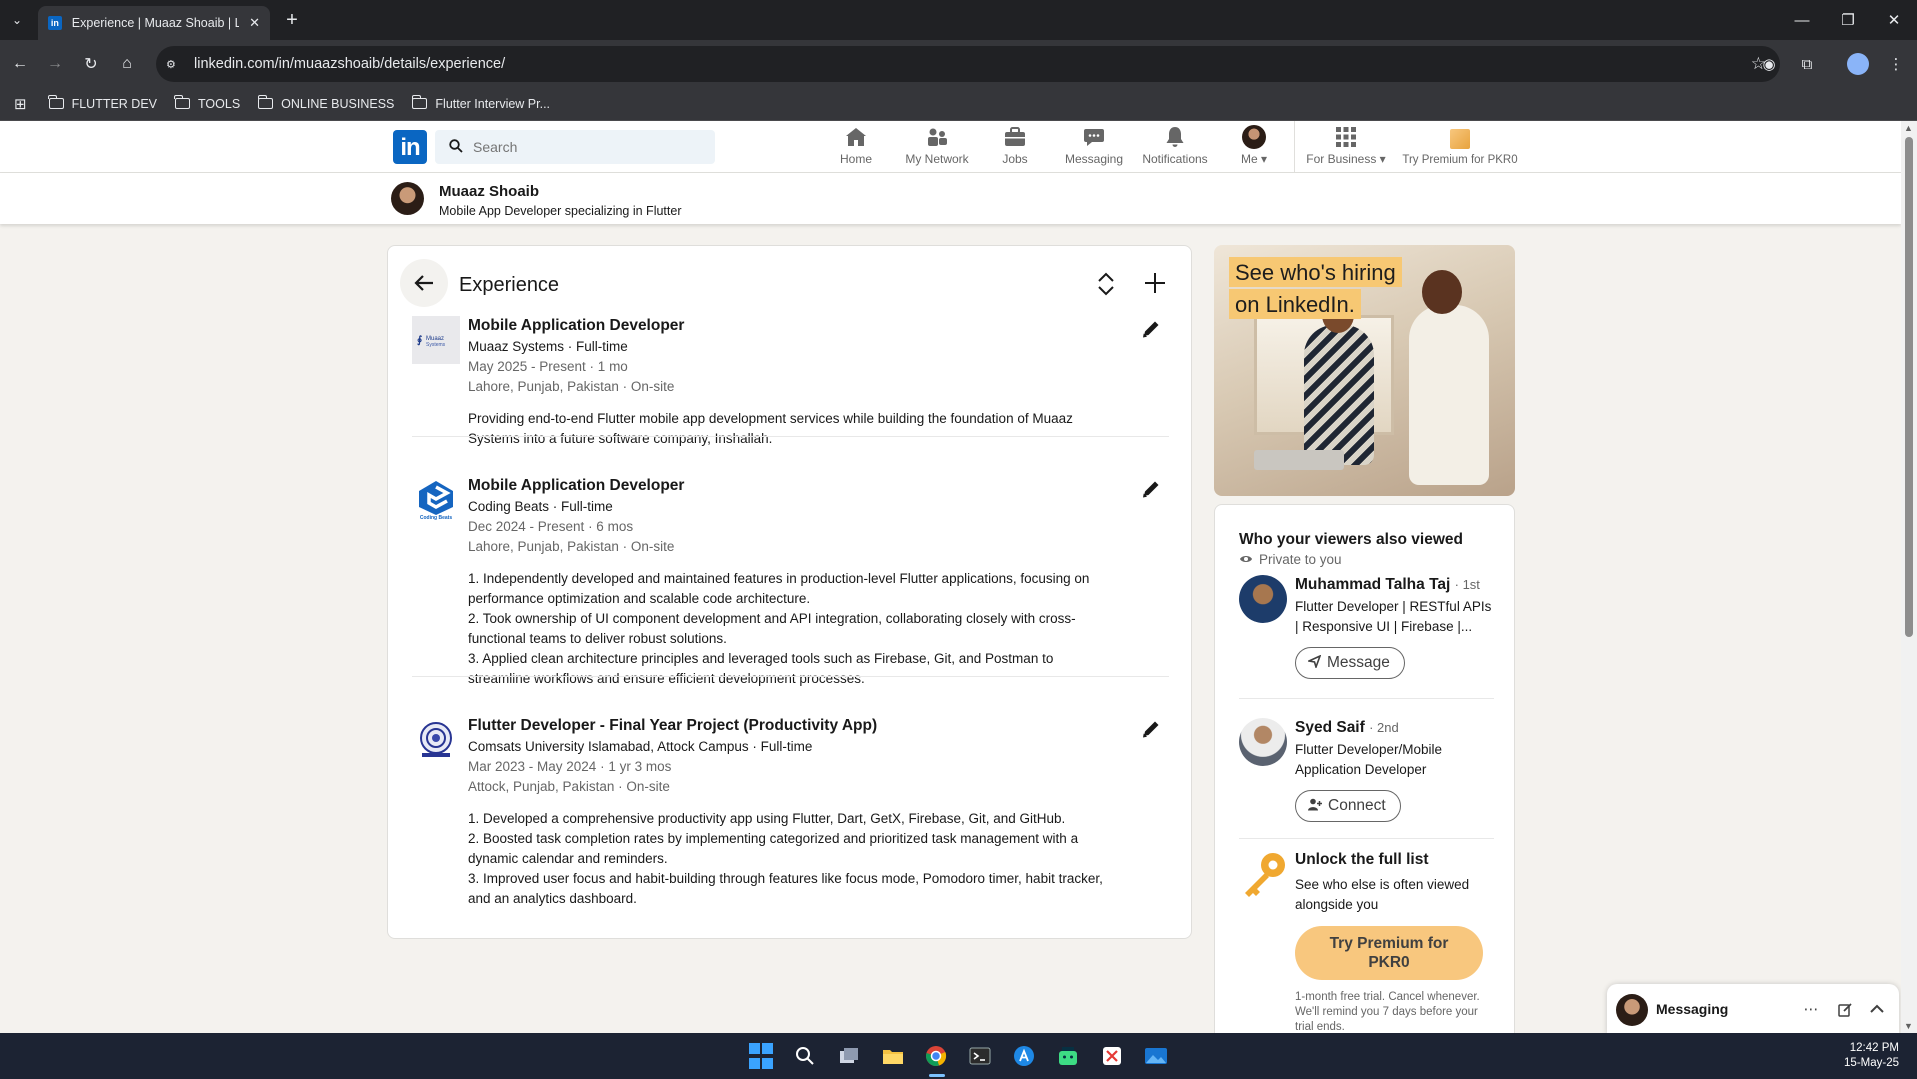 Image resolution: width=1917 pixels, height=1079 pixels. I want to click on tab-title: Experience | Muaaz Shoaib | LinkedIn, so click(155, 23).